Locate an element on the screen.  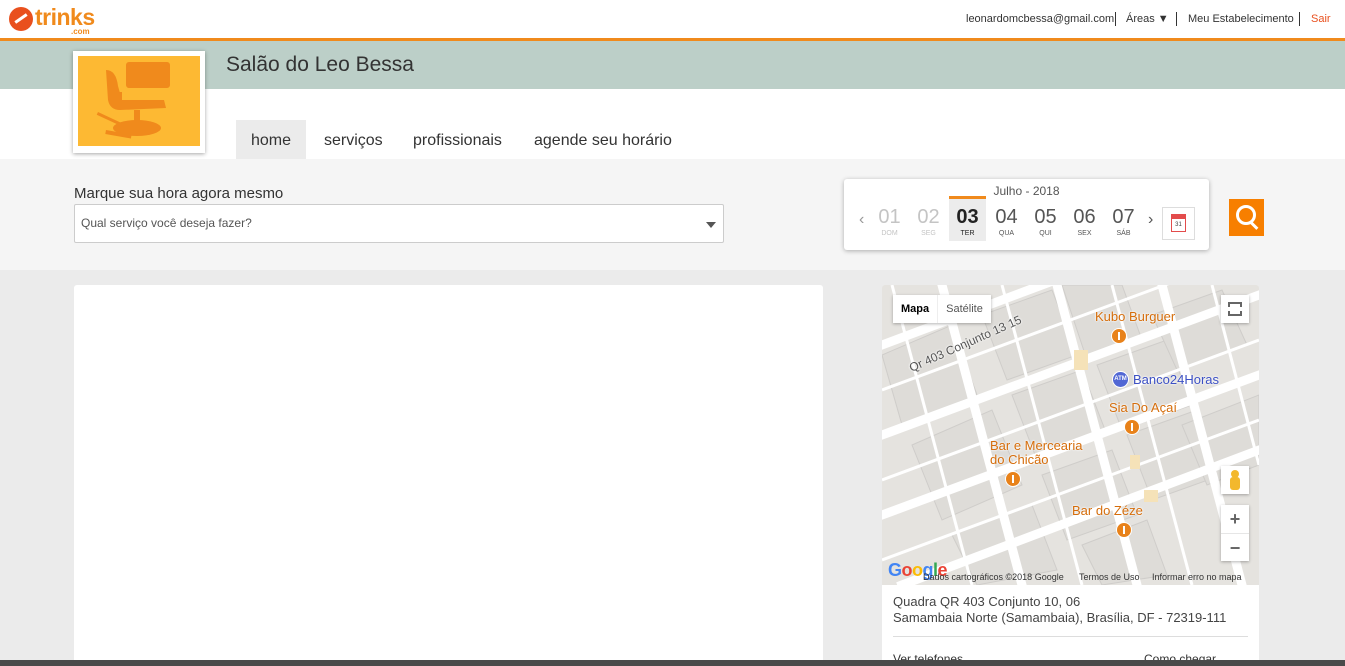
day-number: 05 is located at coordinates (1045, 217).